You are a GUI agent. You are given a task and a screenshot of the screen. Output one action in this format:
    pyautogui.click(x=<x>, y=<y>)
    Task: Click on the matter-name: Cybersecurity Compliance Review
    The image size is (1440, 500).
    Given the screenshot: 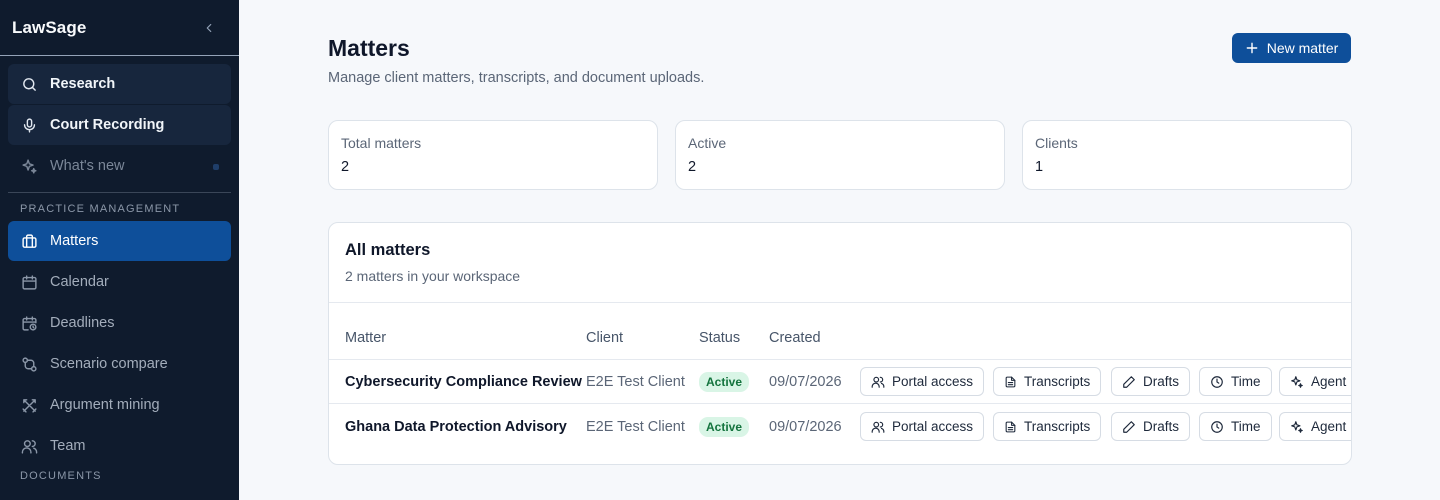 What is the action you would take?
    pyautogui.click(x=463, y=381)
    